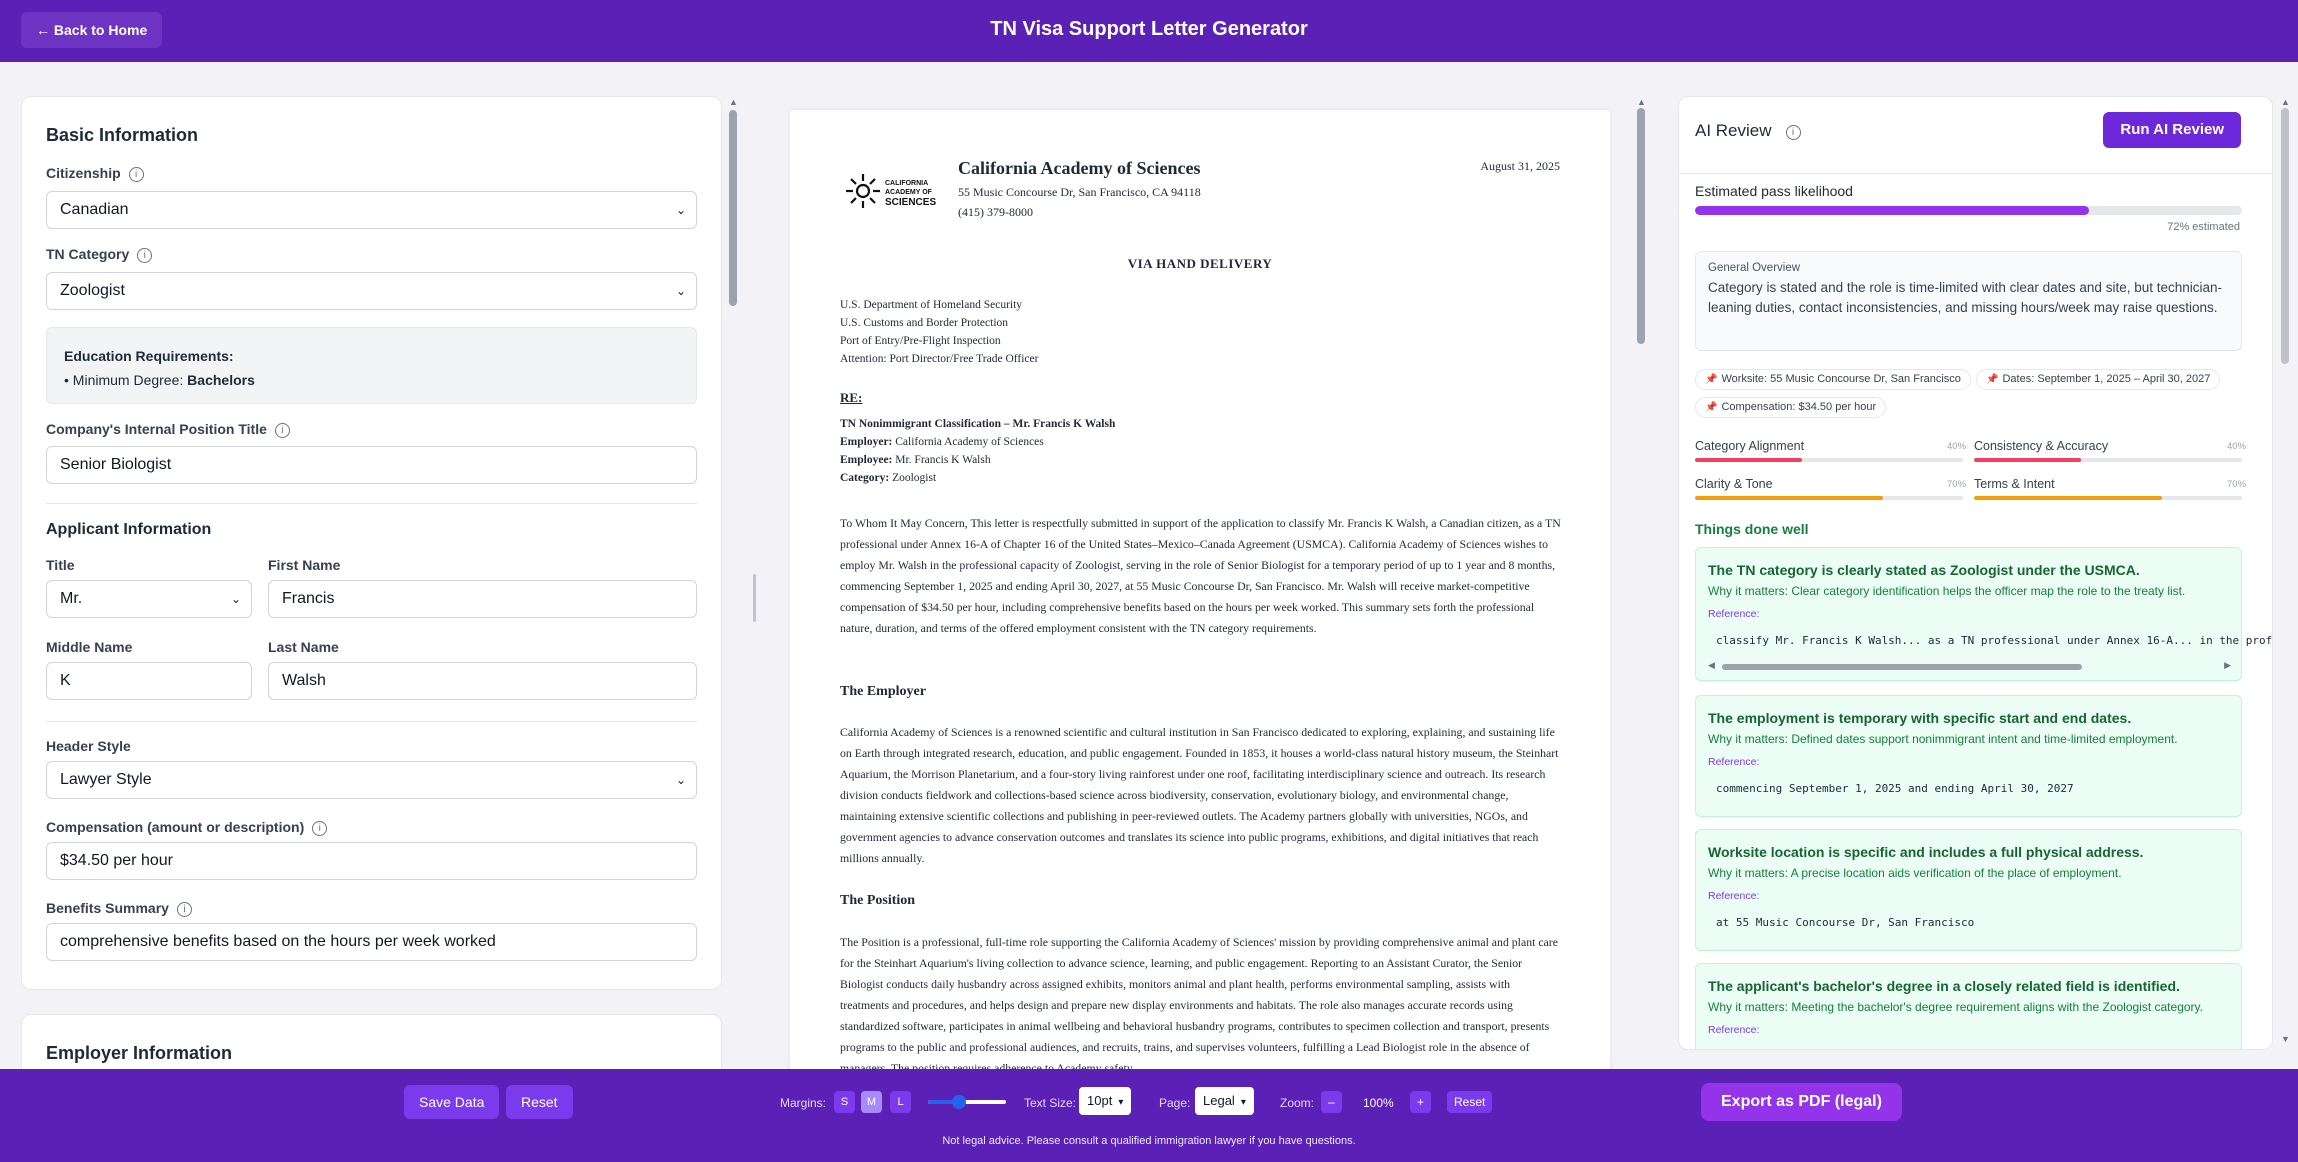  Describe the element at coordinates (88, 746) in the screenshot. I see `header-style-label: Header Style` at that location.